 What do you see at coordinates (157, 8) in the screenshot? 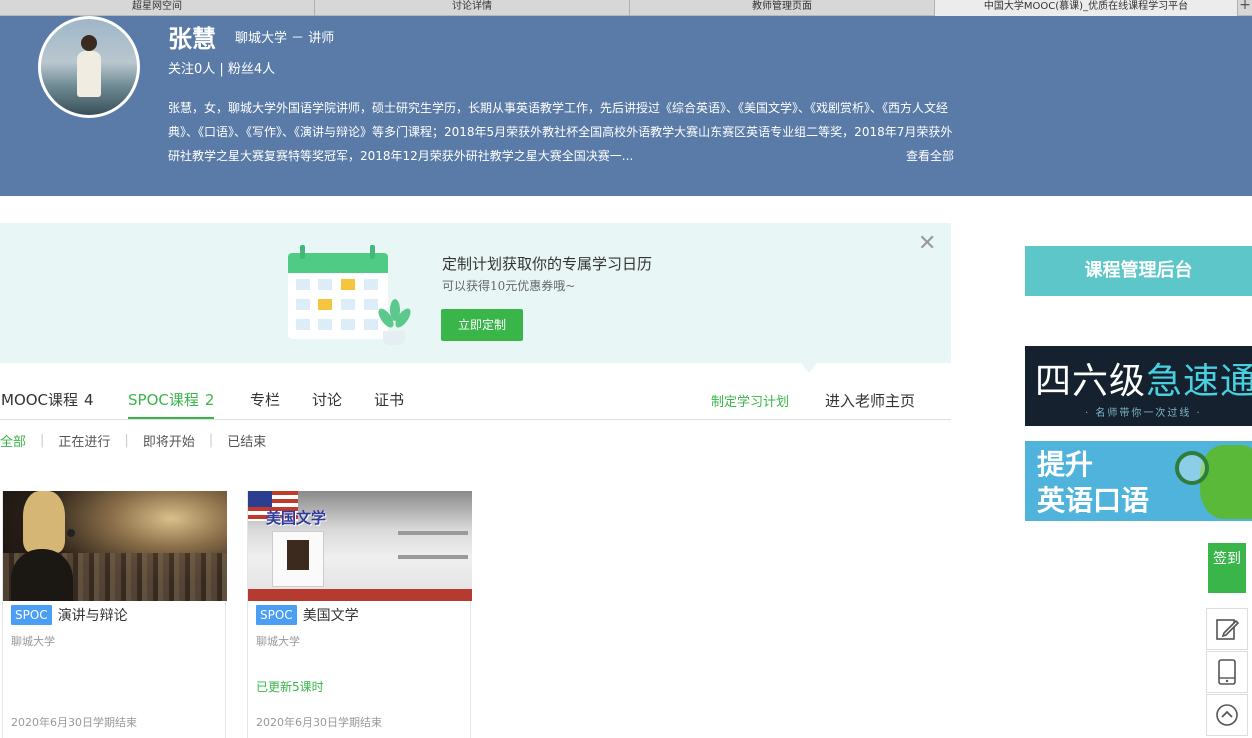
I see `browser-tab-space: 超星网空间` at bounding box center [157, 8].